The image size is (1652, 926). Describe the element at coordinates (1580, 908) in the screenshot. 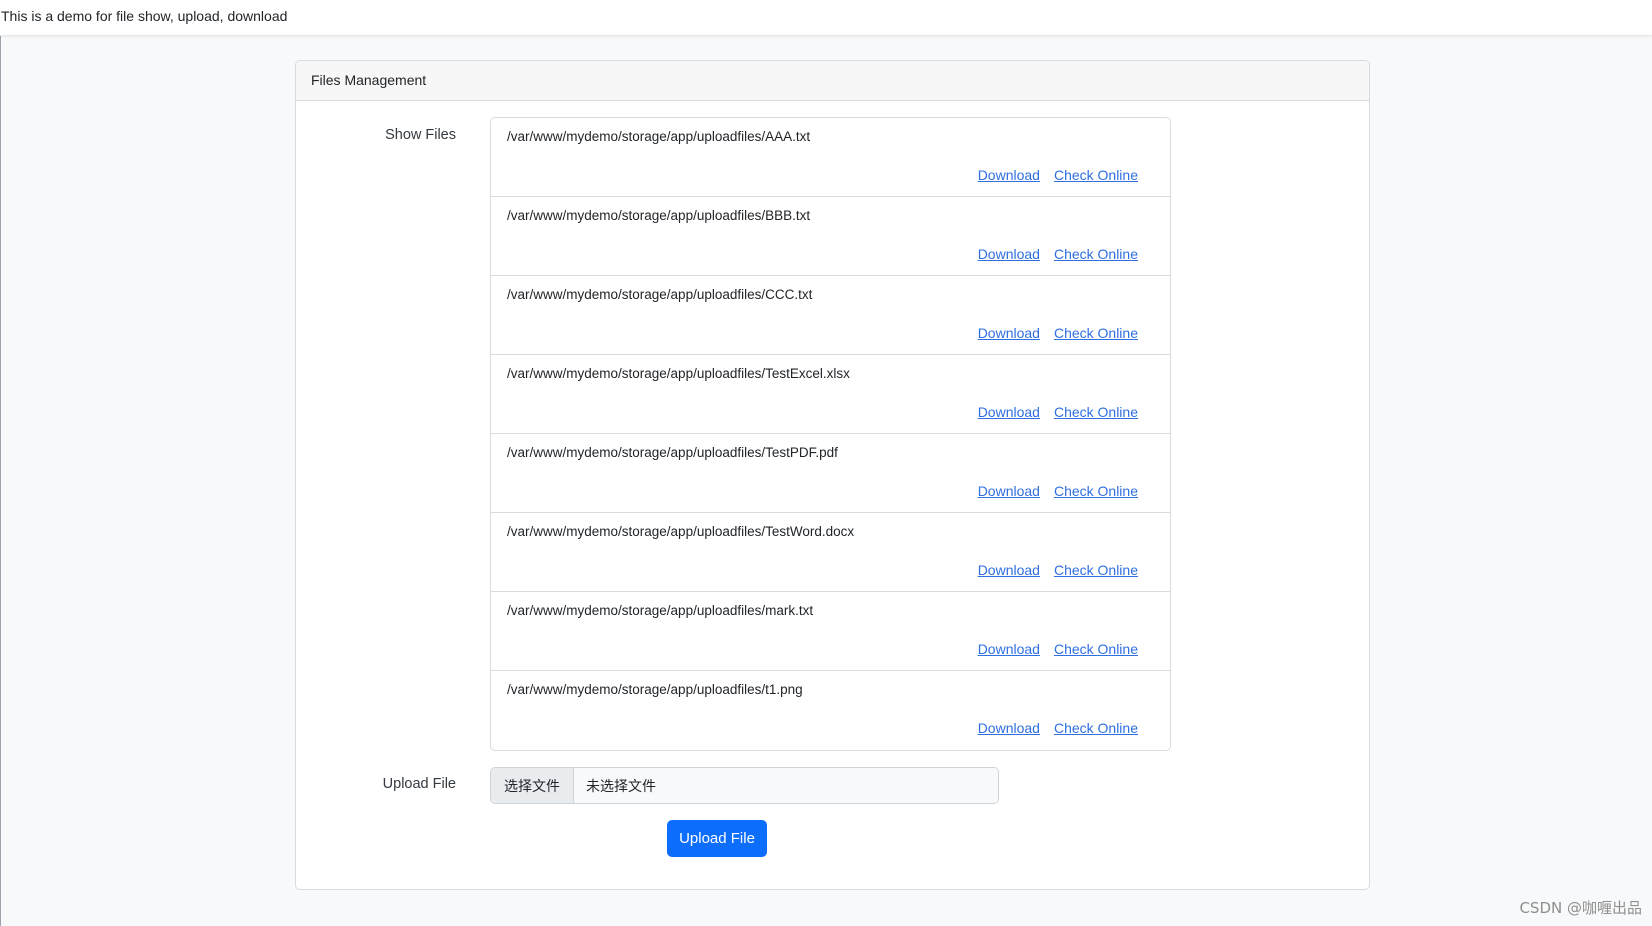

I see `watermark: CSDN @咖喱出品` at that location.